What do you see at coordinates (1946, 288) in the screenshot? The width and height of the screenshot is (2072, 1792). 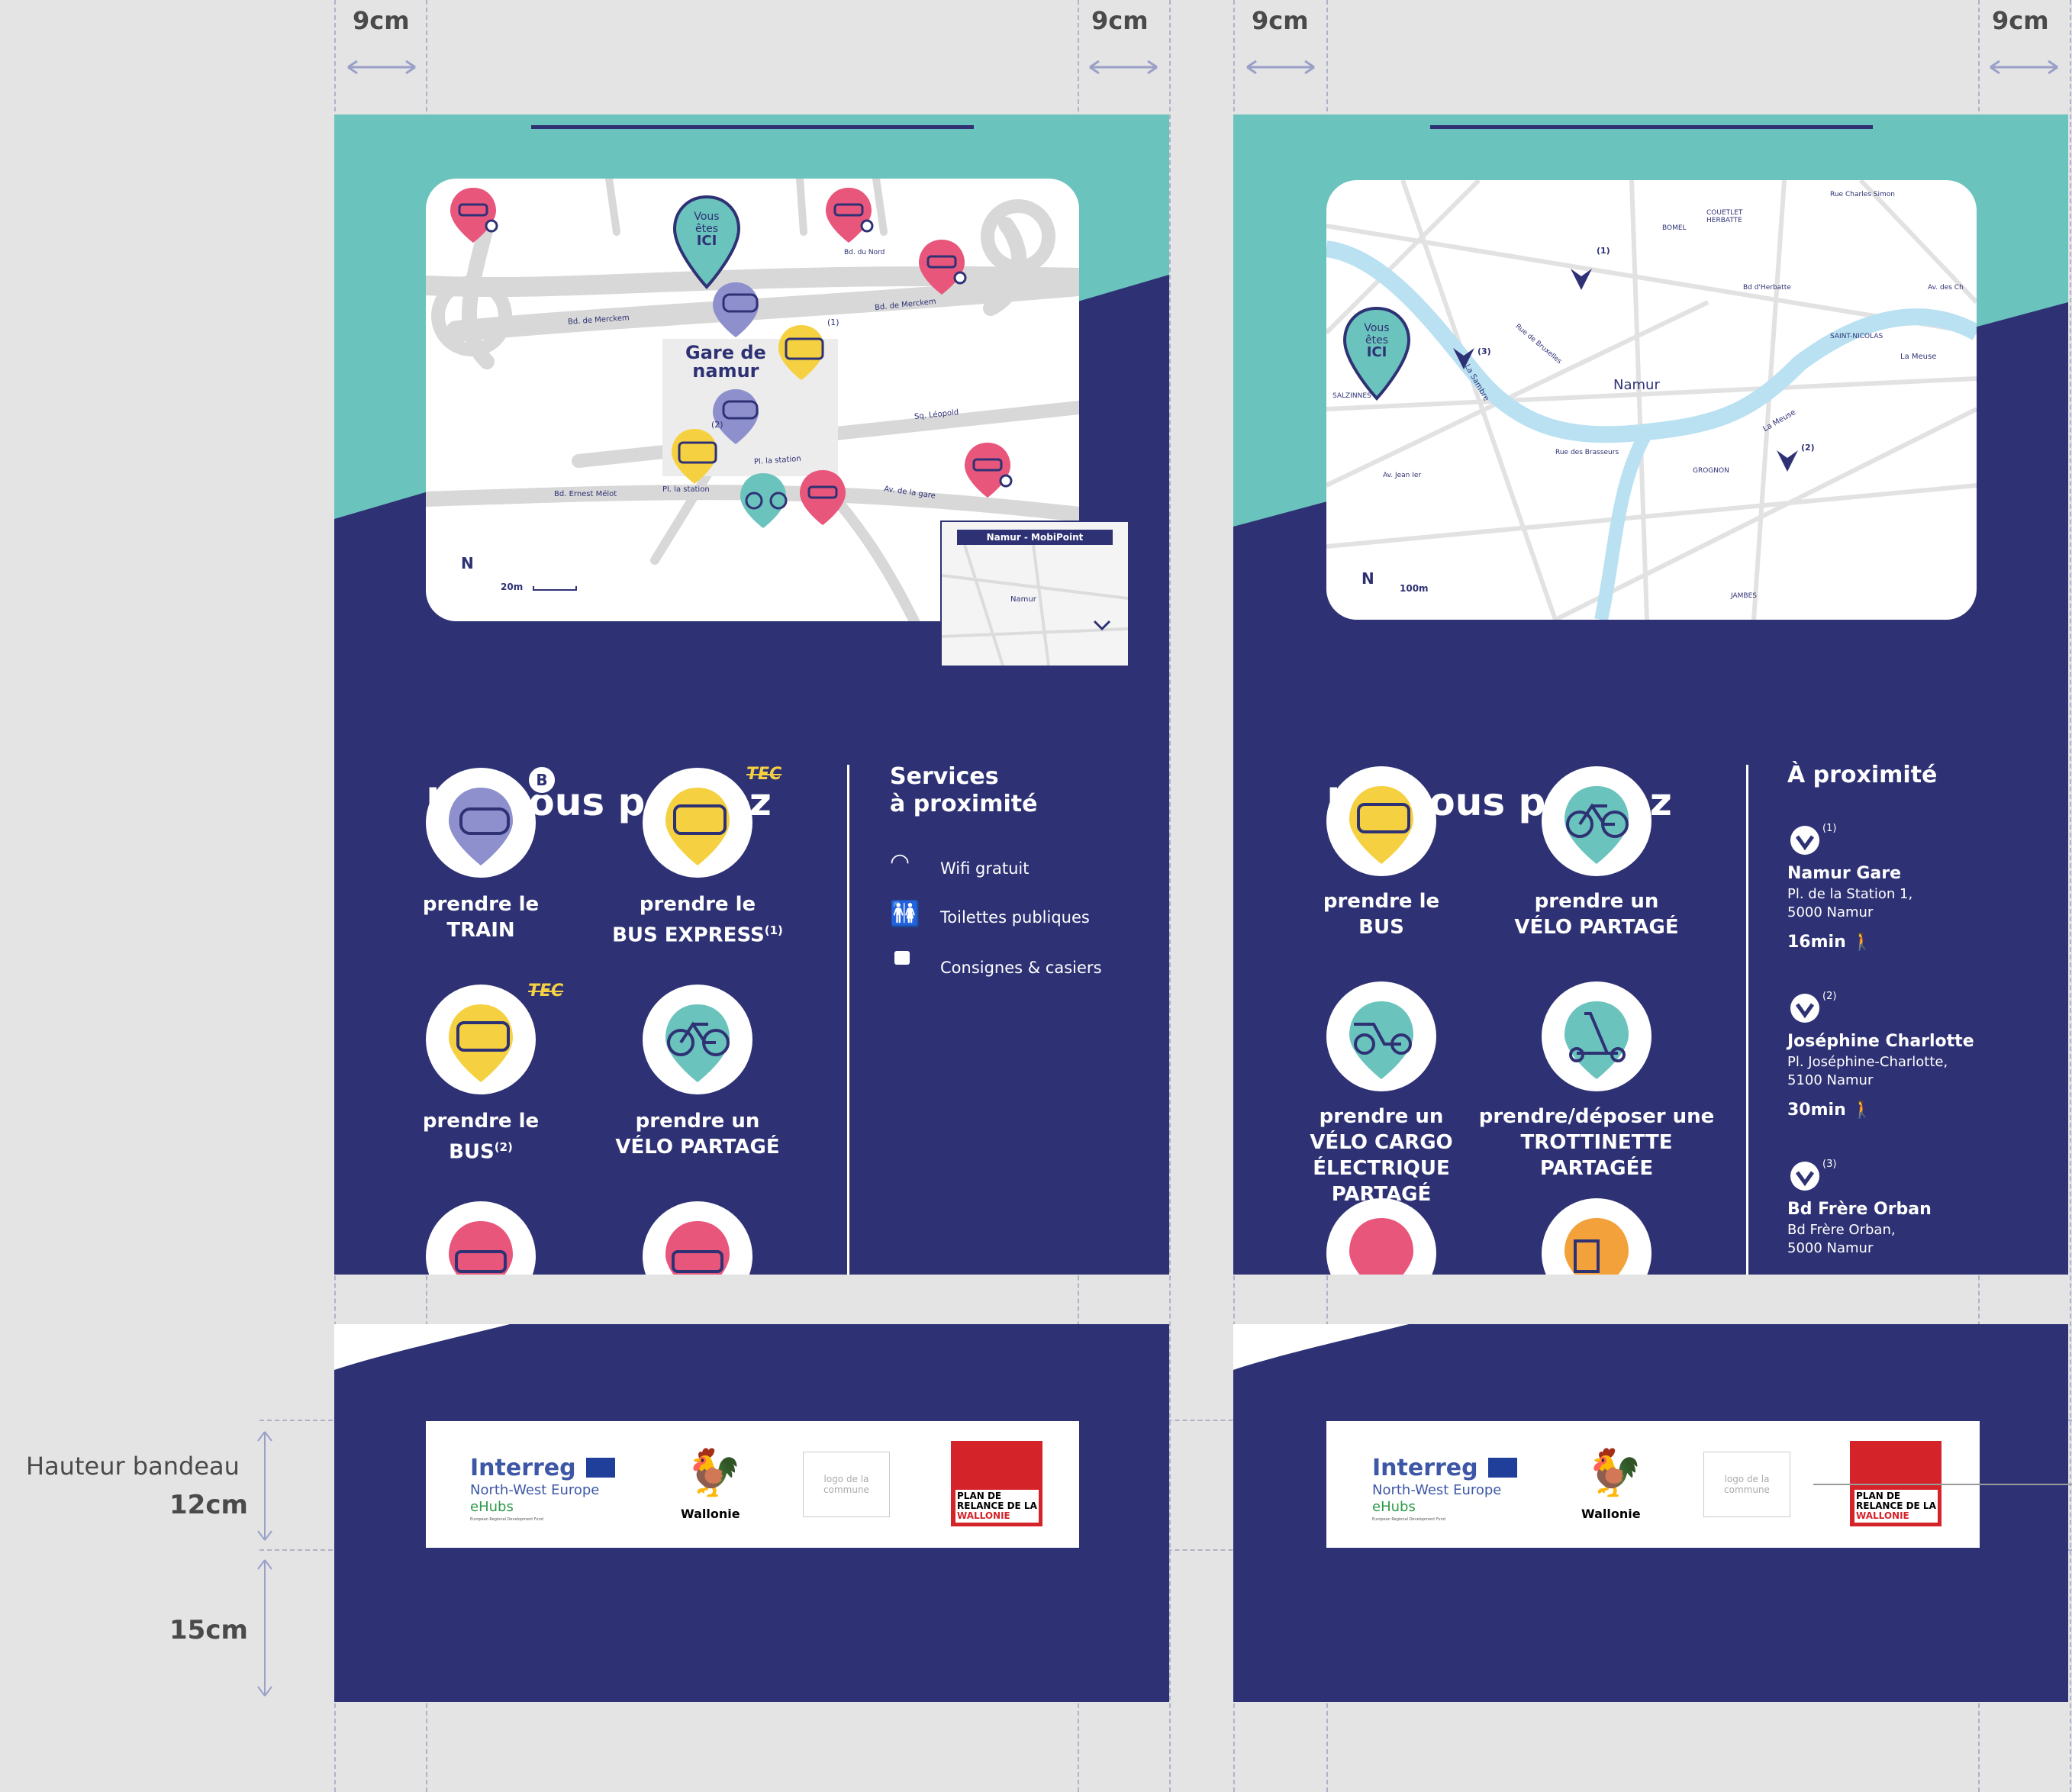 I see `street-label: Av. des Ch` at bounding box center [1946, 288].